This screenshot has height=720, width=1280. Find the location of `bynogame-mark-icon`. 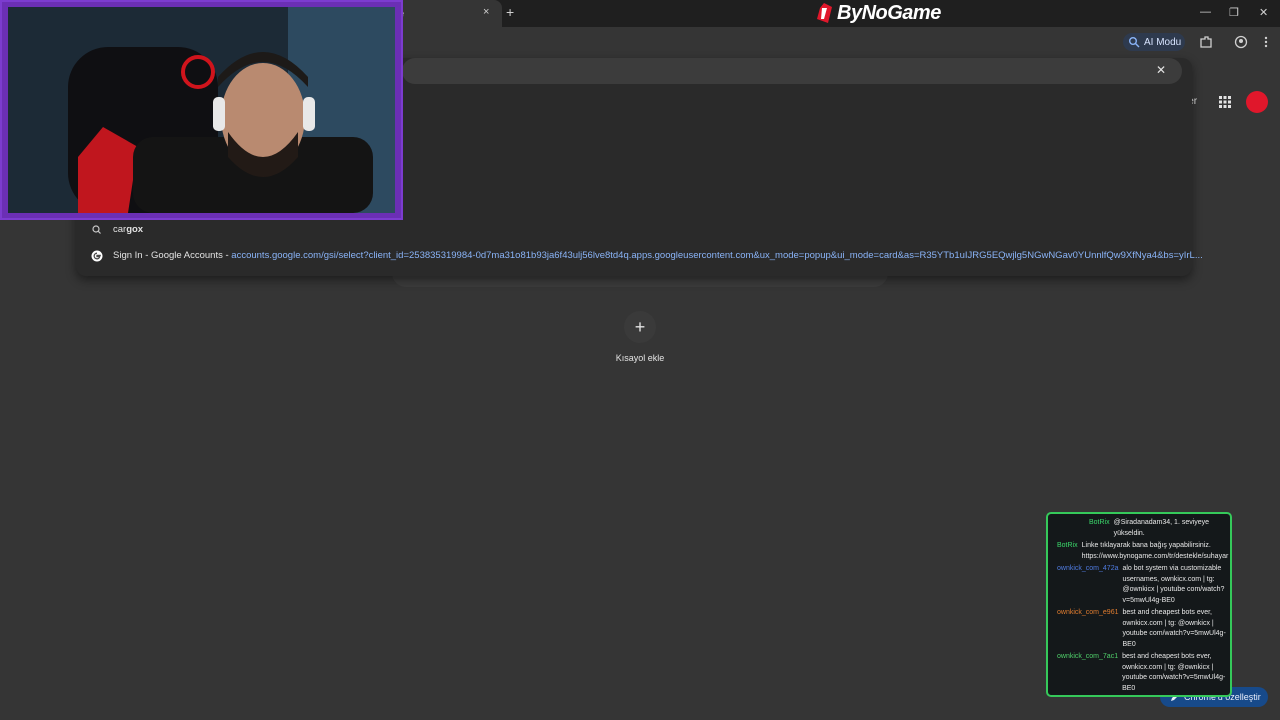

bynogame-mark-icon is located at coordinates (824, 13).